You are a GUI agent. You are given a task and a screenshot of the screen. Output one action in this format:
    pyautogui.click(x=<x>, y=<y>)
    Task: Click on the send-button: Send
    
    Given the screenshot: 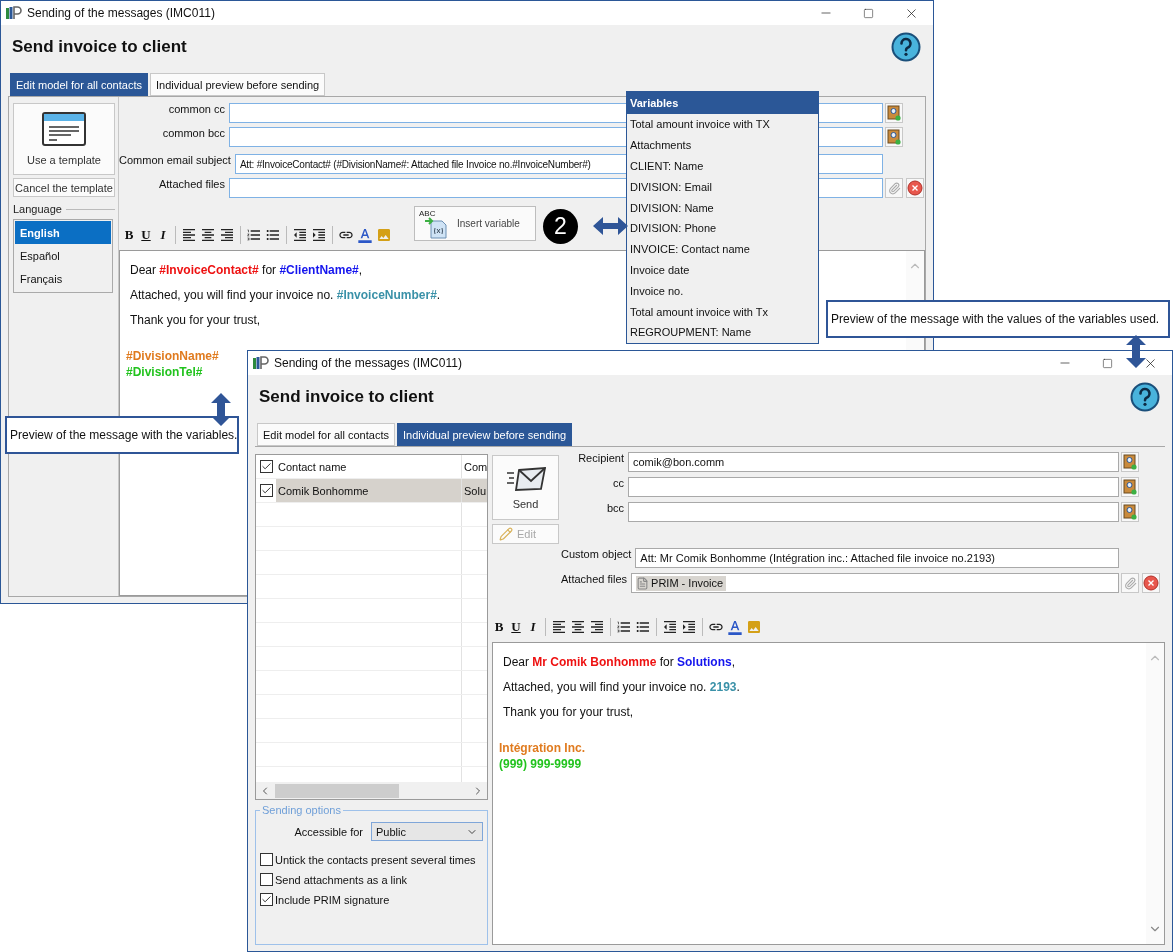 What is the action you would take?
    pyautogui.click(x=525, y=487)
    